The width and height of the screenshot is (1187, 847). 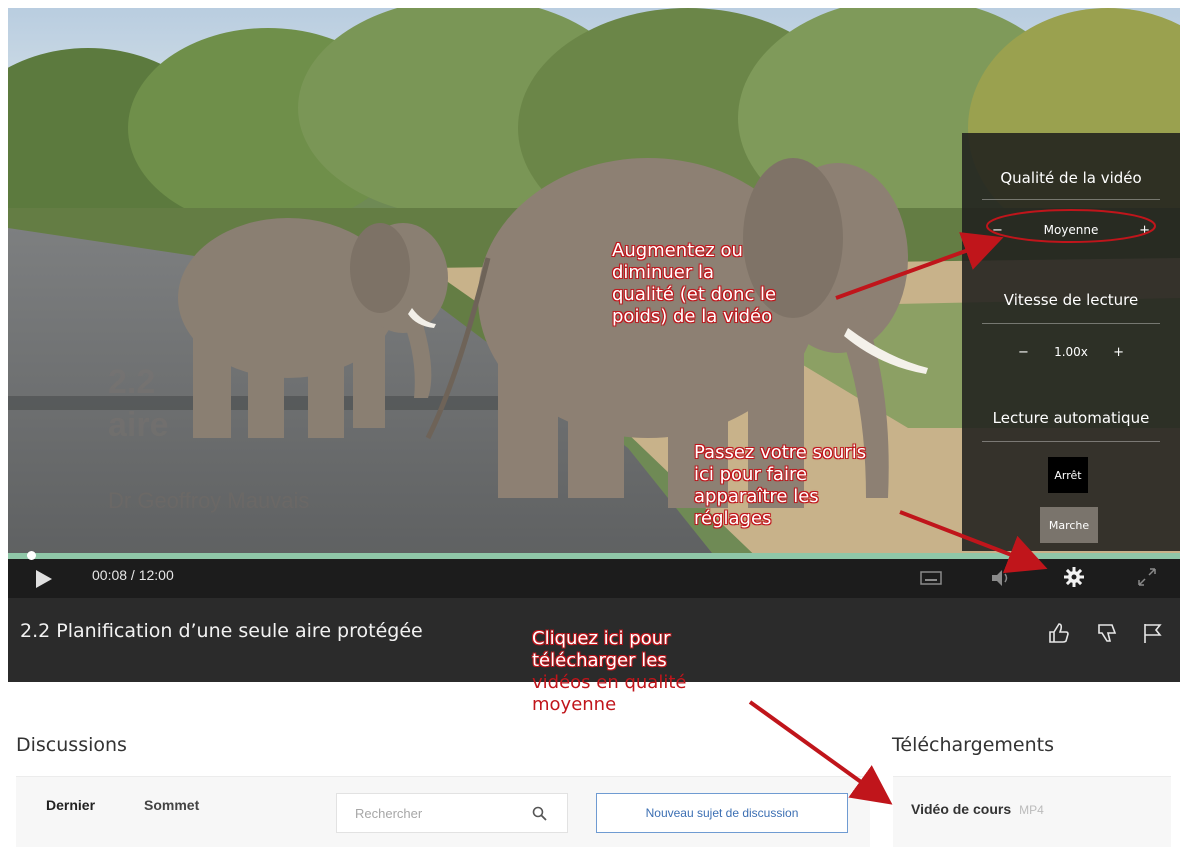 What do you see at coordinates (751, 474) in the screenshot?
I see `annotation-line: ici pour faire` at bounding box center [751, 474].